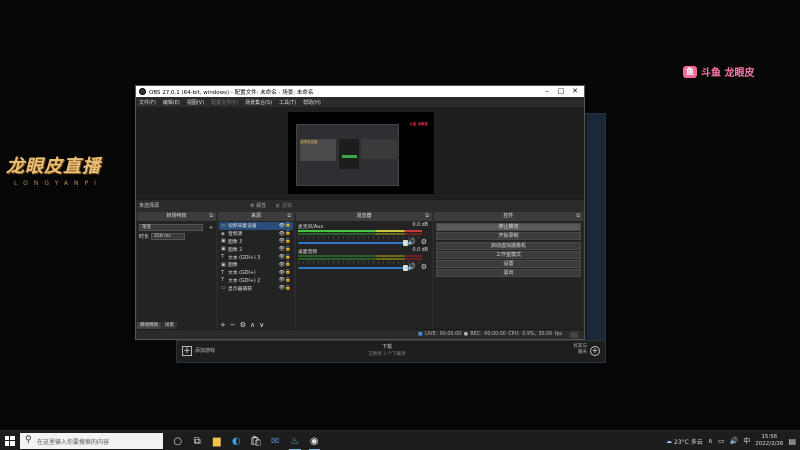  What do you see at coordinates (217, 440) in the screenshot?
I see `file-explorer-icon: ▆` at bounding box center [217, 440].